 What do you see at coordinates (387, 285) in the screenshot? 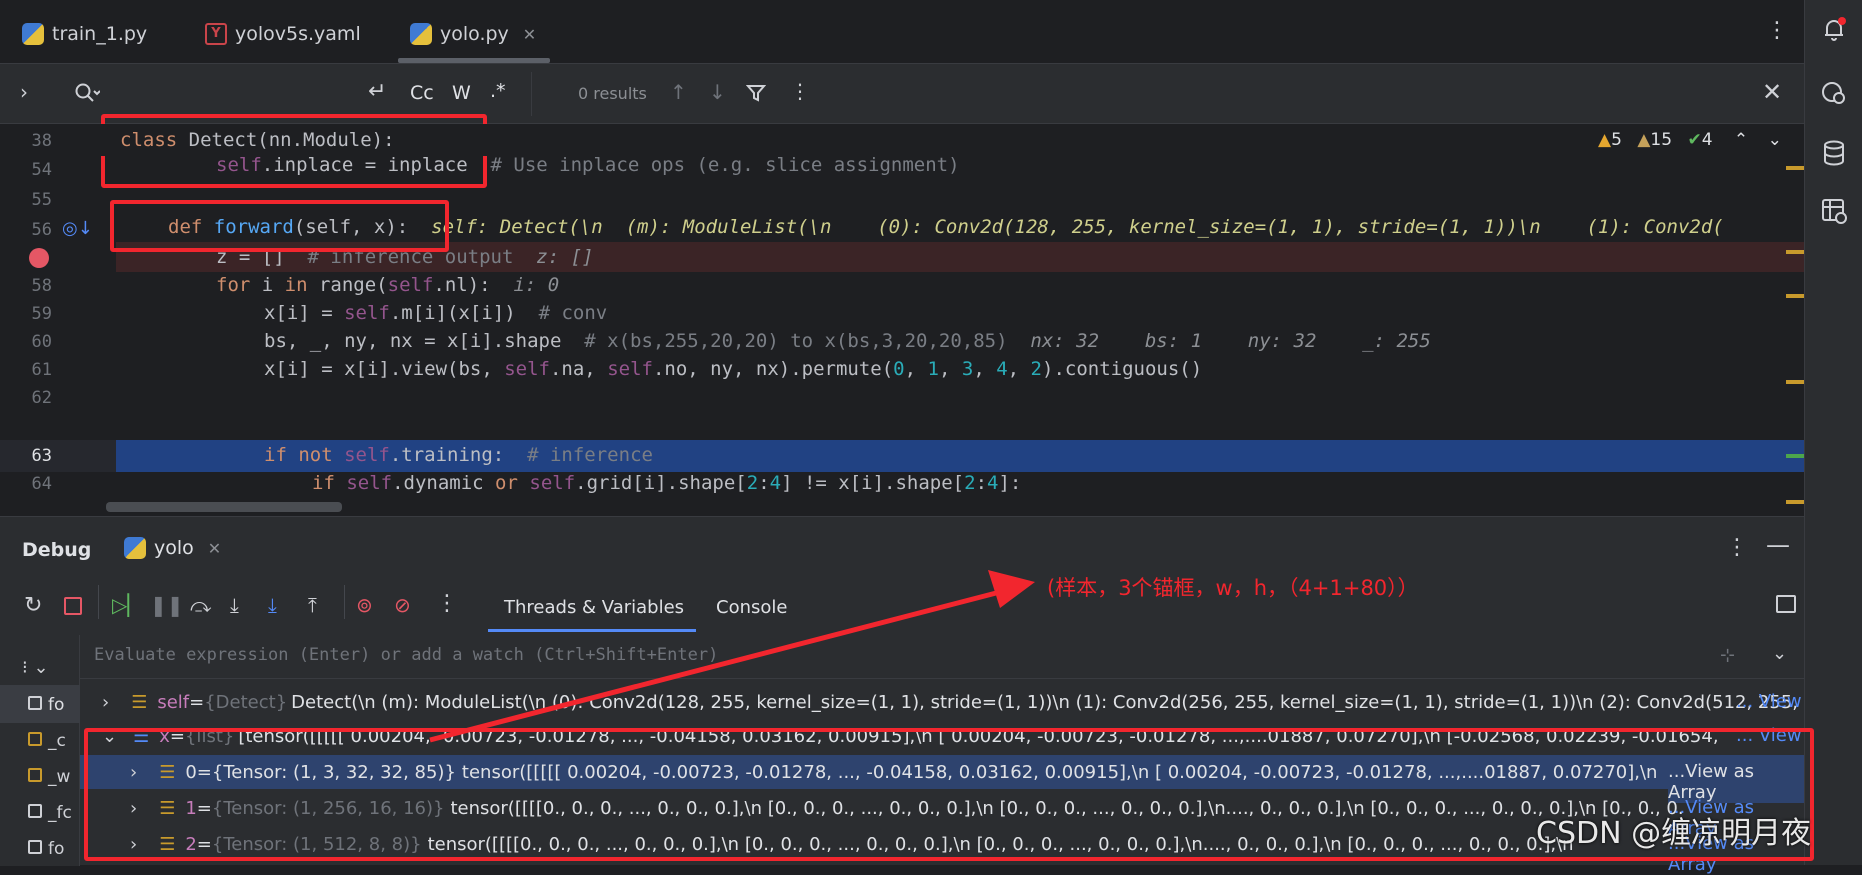
I see `code-line-58: for i in range(self.nl): i: 0` at bounding box center [387, 285].